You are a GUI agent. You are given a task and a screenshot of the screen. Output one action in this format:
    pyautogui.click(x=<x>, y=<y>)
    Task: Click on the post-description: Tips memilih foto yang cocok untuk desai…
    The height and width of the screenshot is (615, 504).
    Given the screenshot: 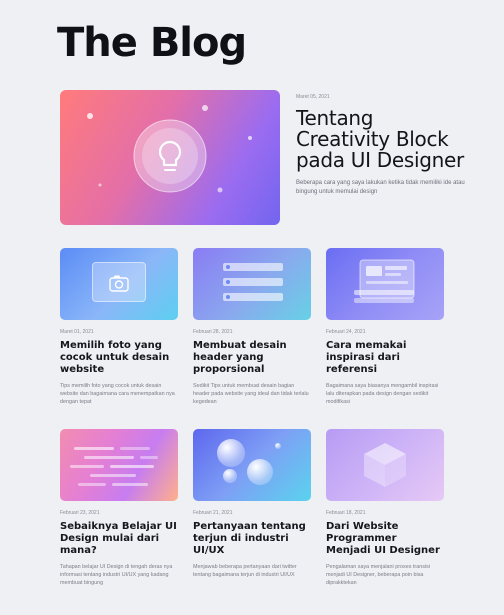 What is the action you would take?
    pyautogui.click(x=117, y=394)
    